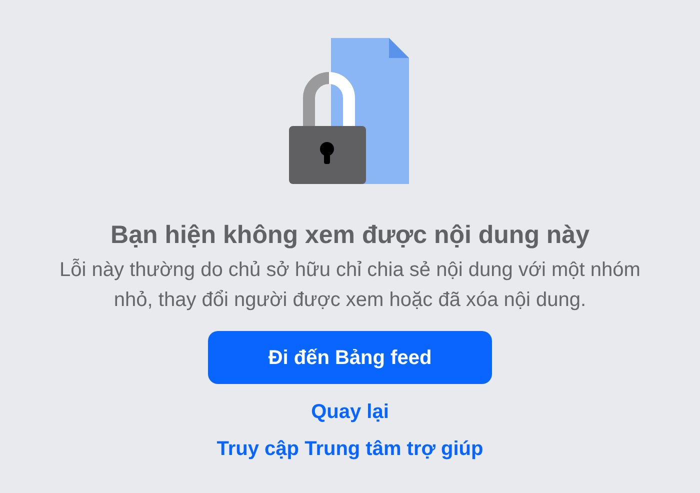 Image resolution: width=700 pixels, height=493 pixels. I want to click on lock-document-icon, so click(350, 112).